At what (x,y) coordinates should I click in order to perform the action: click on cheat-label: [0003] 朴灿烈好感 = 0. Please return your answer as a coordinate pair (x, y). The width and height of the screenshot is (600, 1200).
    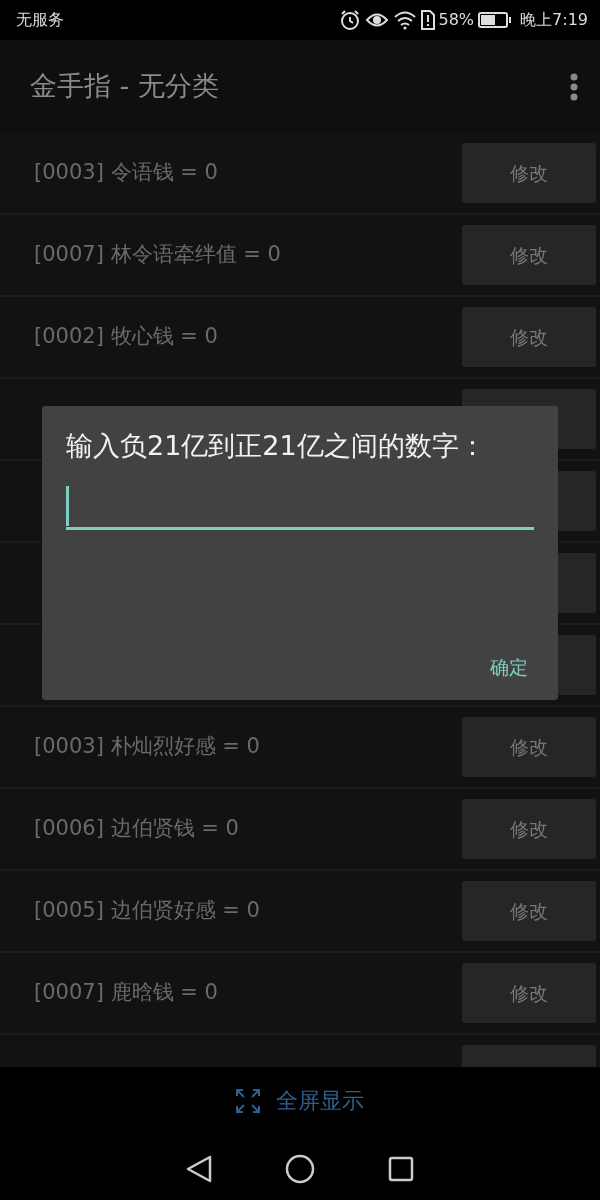
    Looking at the image, I should click on (147, 747).